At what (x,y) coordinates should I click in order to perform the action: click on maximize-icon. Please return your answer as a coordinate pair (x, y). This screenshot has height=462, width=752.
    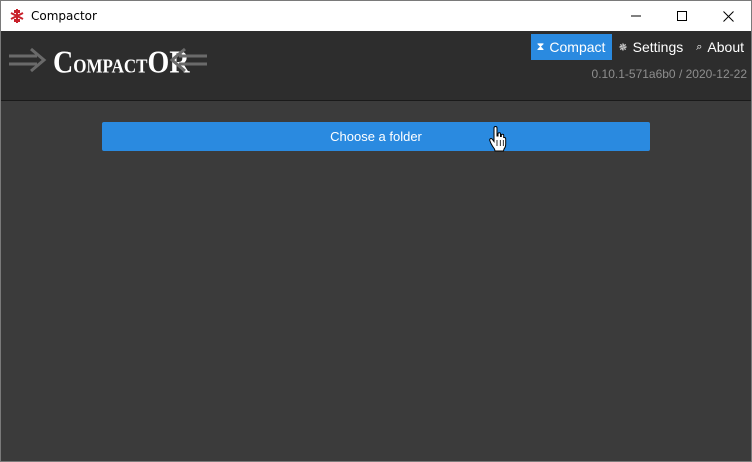
    Looking at the image, I should click on (682, 16).